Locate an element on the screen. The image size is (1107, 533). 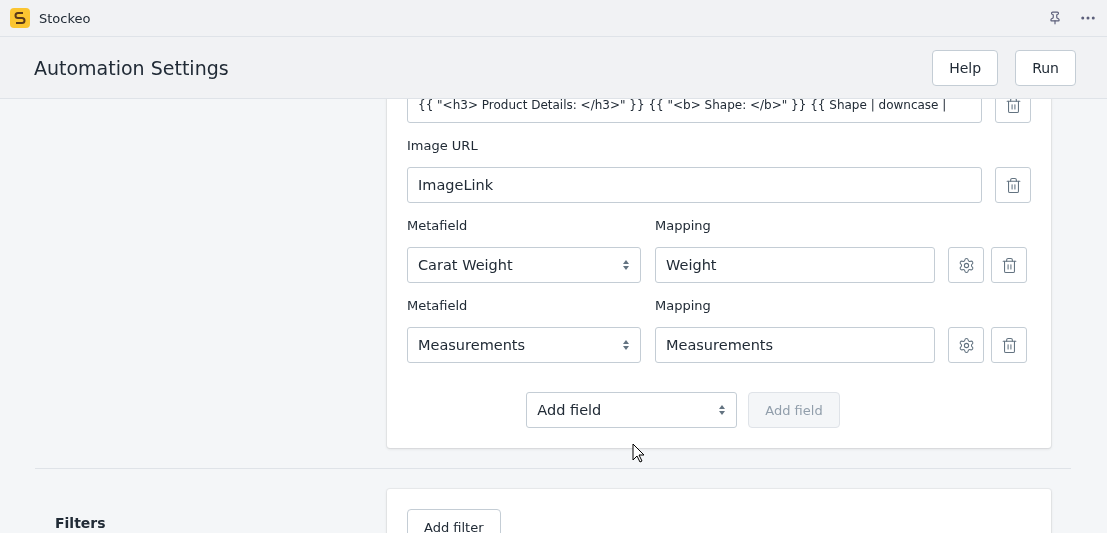
page-title: Automation Settings is located at coordinates (132, 67).